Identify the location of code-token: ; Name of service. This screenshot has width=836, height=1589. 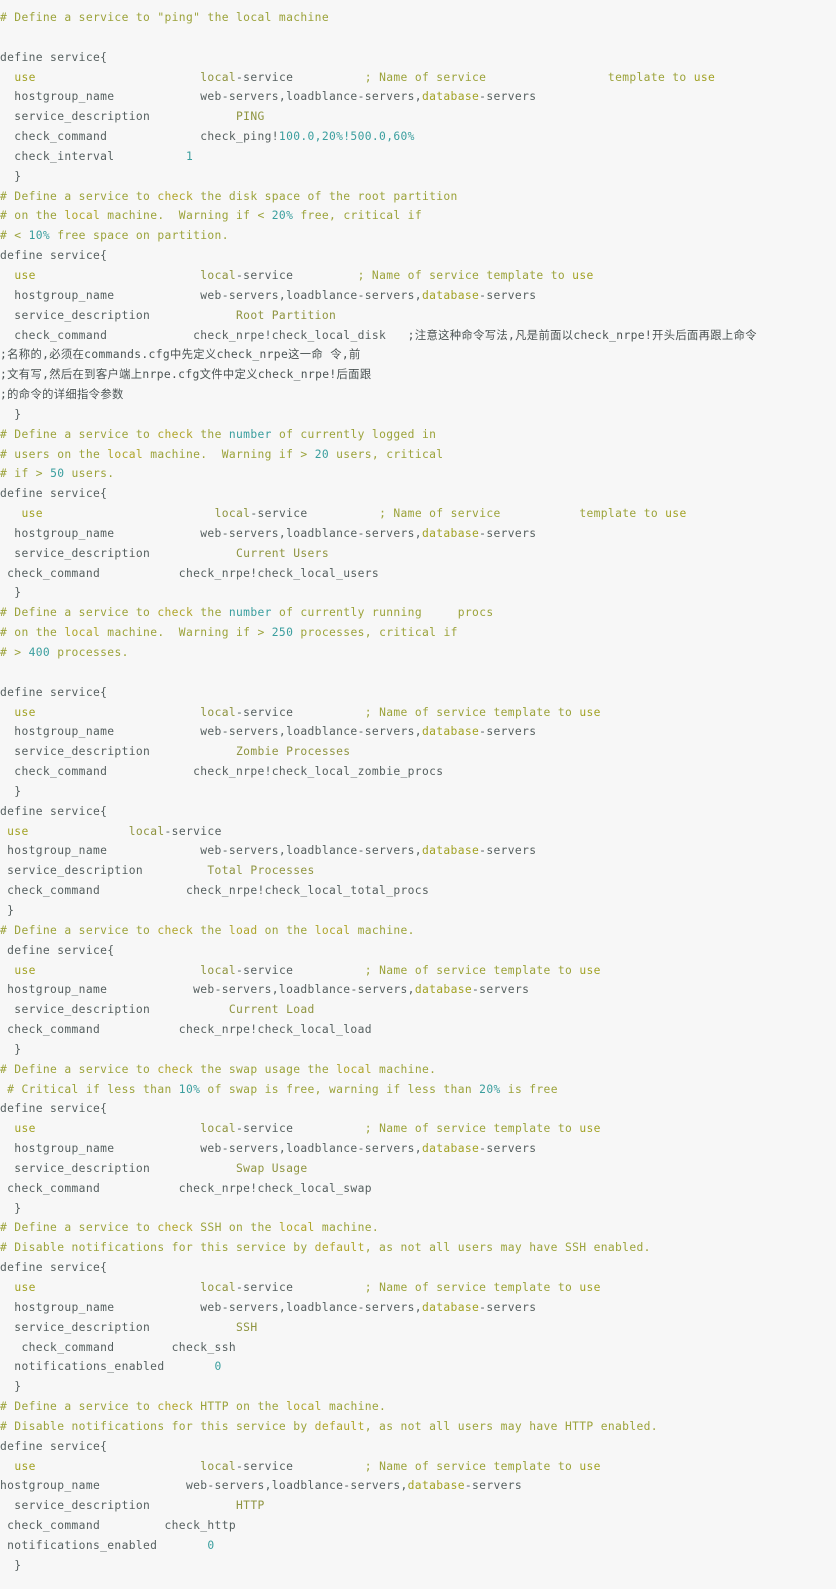
(425, 77).